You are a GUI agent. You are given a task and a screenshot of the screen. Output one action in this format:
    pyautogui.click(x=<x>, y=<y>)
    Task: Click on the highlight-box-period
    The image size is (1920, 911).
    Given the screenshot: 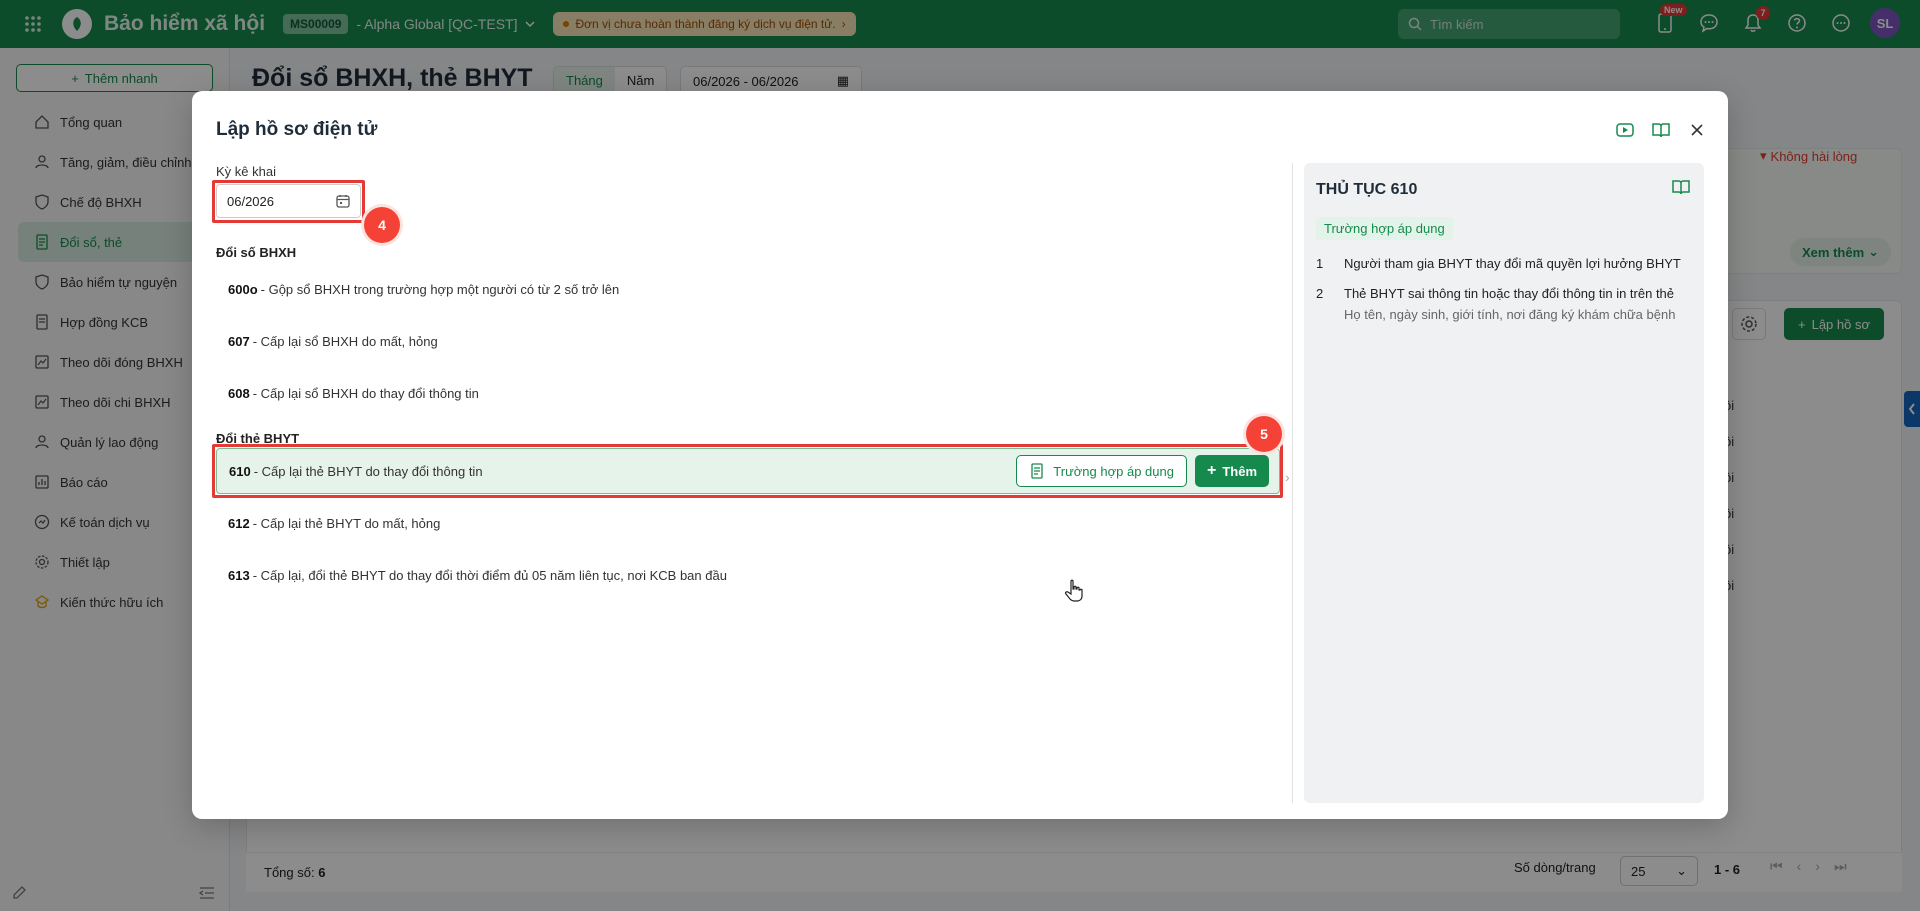 What is the action you would take?
    pyautogui.click(x=288, y=201)
    